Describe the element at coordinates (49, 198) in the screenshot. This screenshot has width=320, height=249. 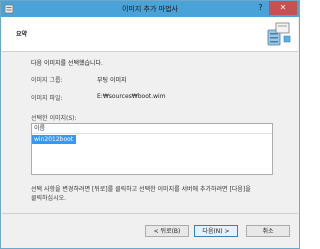
I see `instruction-line-2: 클릭하십시오.` at that location.